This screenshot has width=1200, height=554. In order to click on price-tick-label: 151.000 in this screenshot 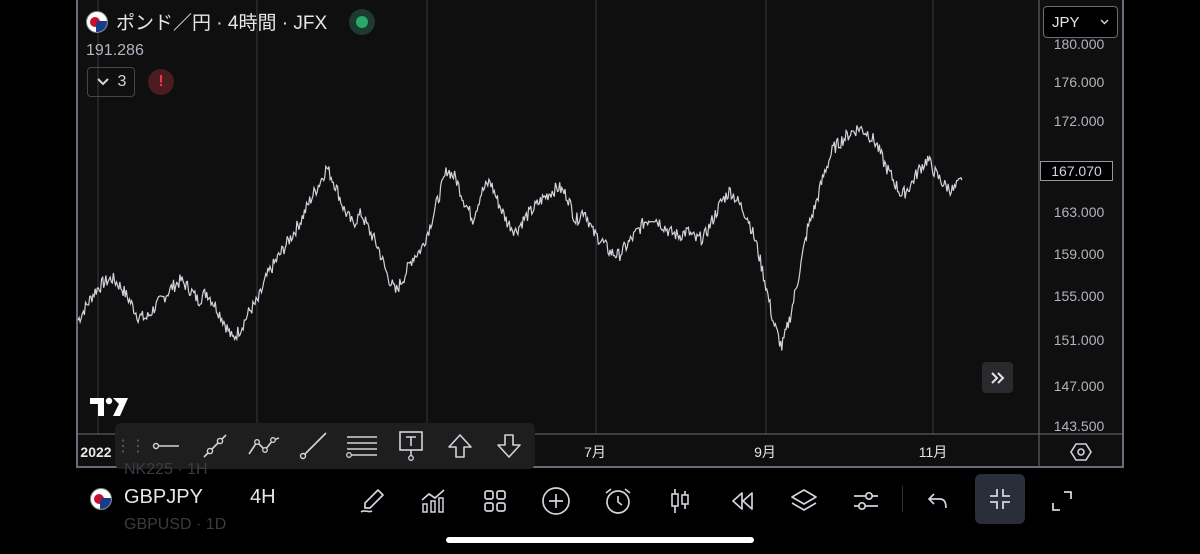, I will do `click(1079, 340)`.